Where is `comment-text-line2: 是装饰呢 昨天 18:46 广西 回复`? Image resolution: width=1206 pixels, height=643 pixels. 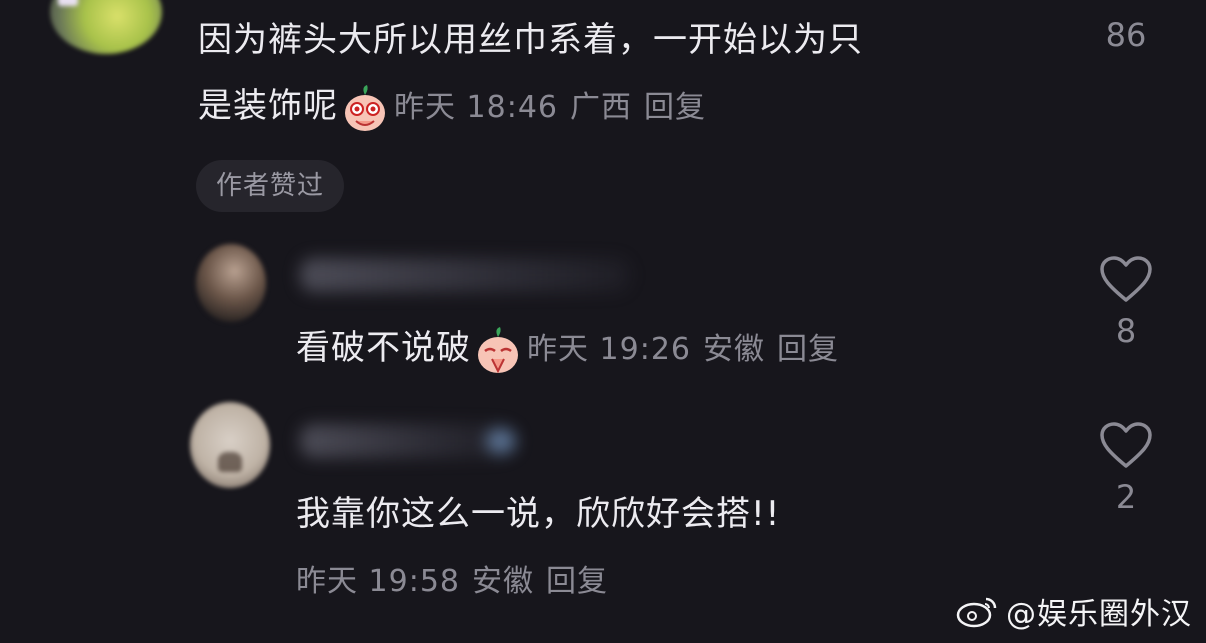
comment-text-line2: 是装饰呢 昨天 18:46 广西 回复 is located at coordinates (458, 107).